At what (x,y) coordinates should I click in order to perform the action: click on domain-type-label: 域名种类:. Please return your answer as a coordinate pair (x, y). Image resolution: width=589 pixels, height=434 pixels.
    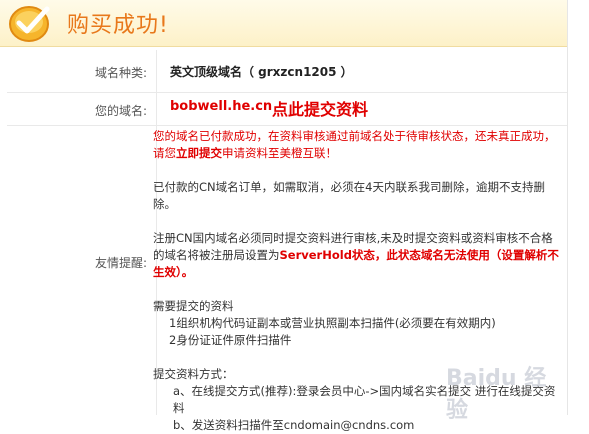
    Looking at the image, I should click on (120, 73).